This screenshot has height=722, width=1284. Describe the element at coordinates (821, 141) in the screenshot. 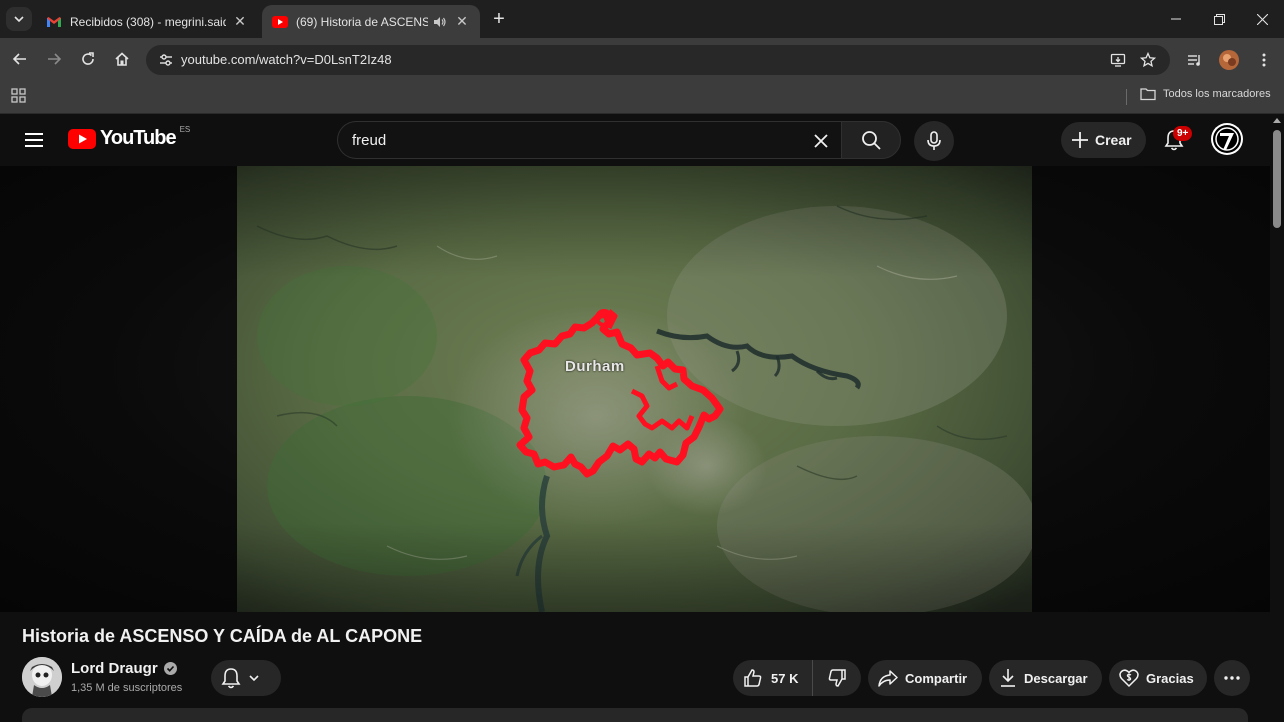

I see `clear-search-icon` at that location.